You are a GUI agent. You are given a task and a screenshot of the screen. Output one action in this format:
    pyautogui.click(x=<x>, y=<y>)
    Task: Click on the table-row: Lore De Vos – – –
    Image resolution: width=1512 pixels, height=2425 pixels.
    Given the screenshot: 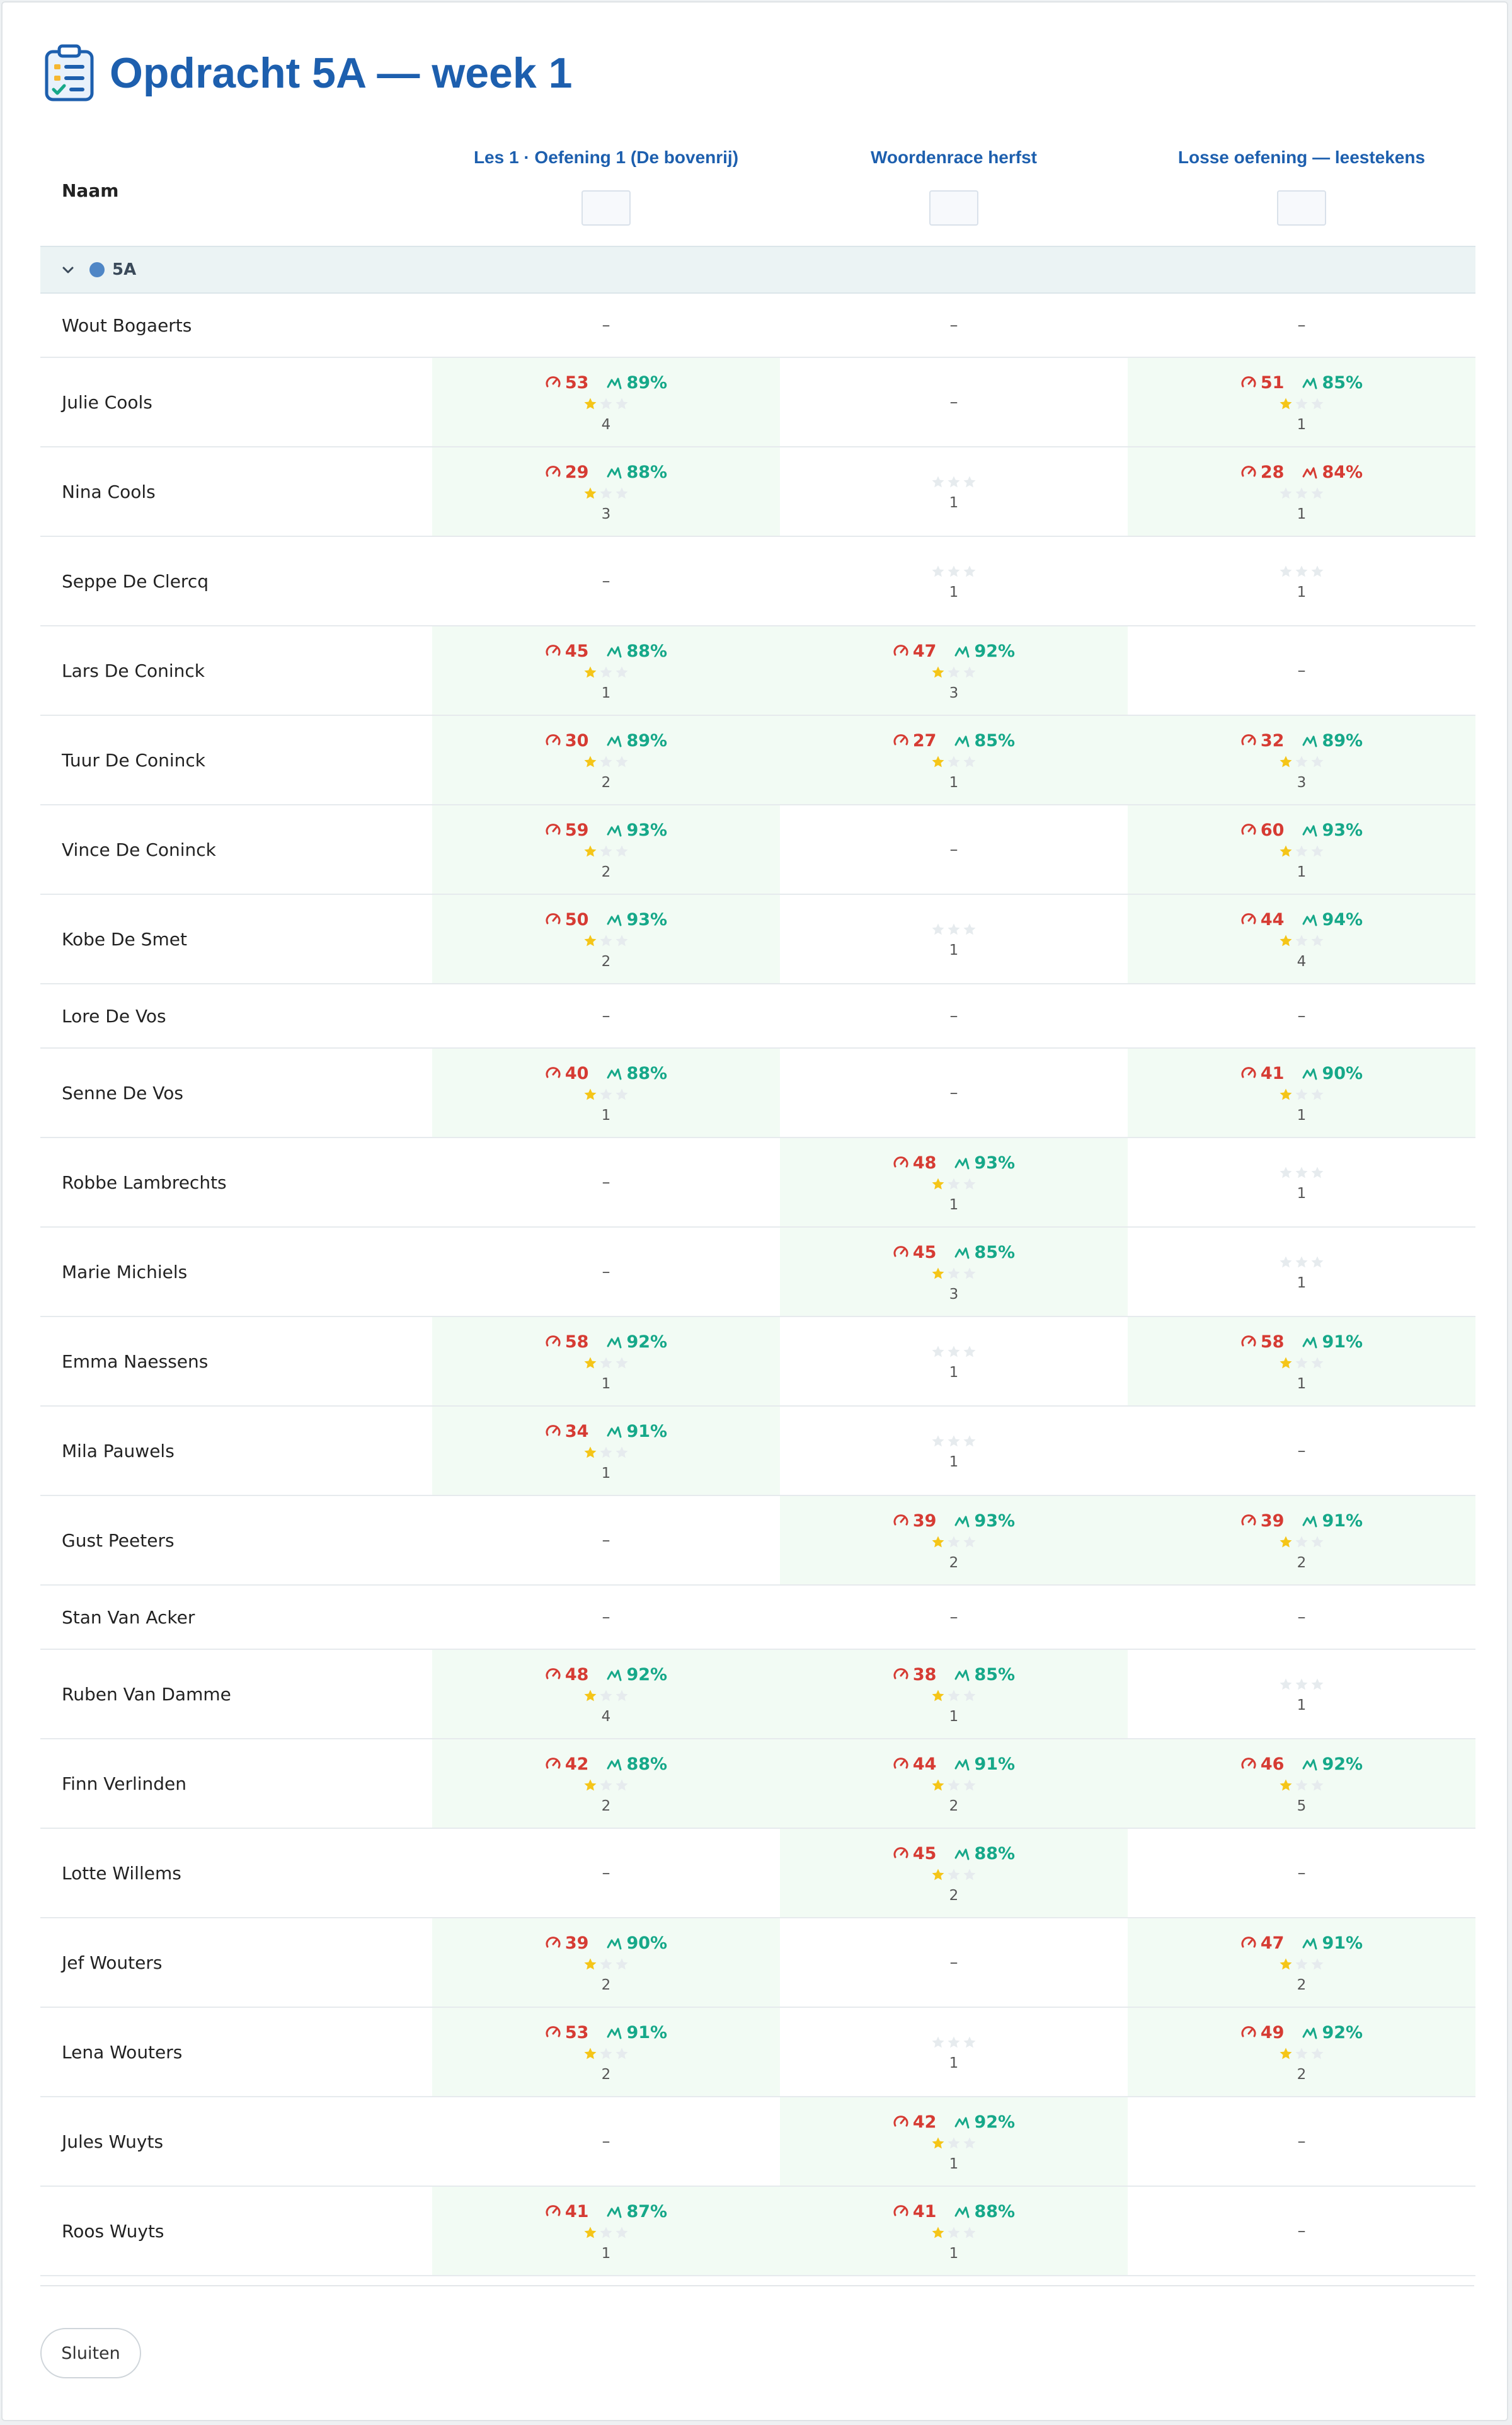 What is the action you would take?
    pyautogui.click(x=757, y=1016)
    